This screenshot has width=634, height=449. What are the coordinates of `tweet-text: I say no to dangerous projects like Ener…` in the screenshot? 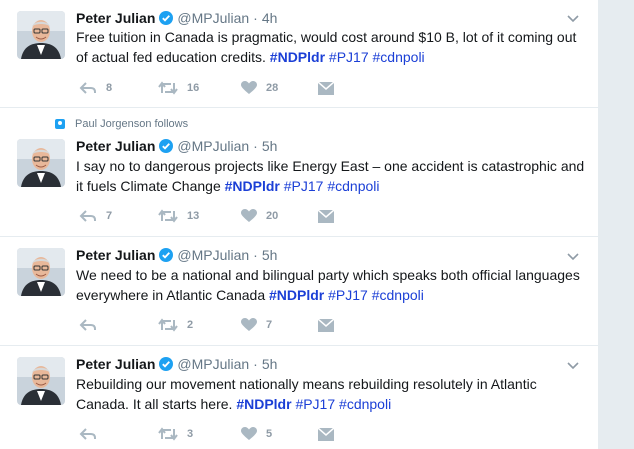 It's located at (332, 176).